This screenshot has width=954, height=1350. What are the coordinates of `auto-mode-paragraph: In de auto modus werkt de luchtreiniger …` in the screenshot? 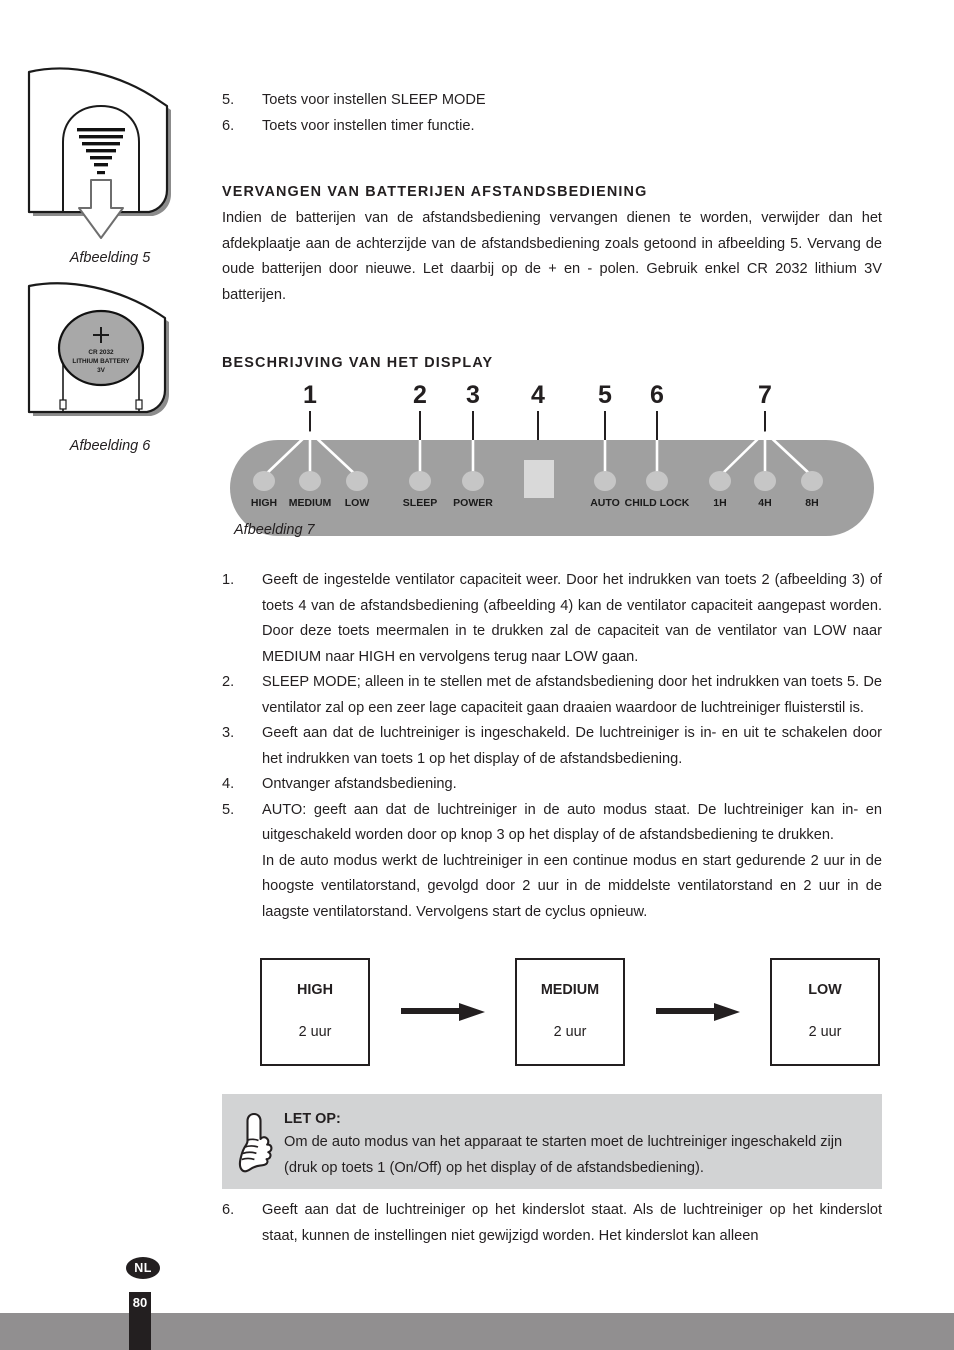 It's located at (572, 886).